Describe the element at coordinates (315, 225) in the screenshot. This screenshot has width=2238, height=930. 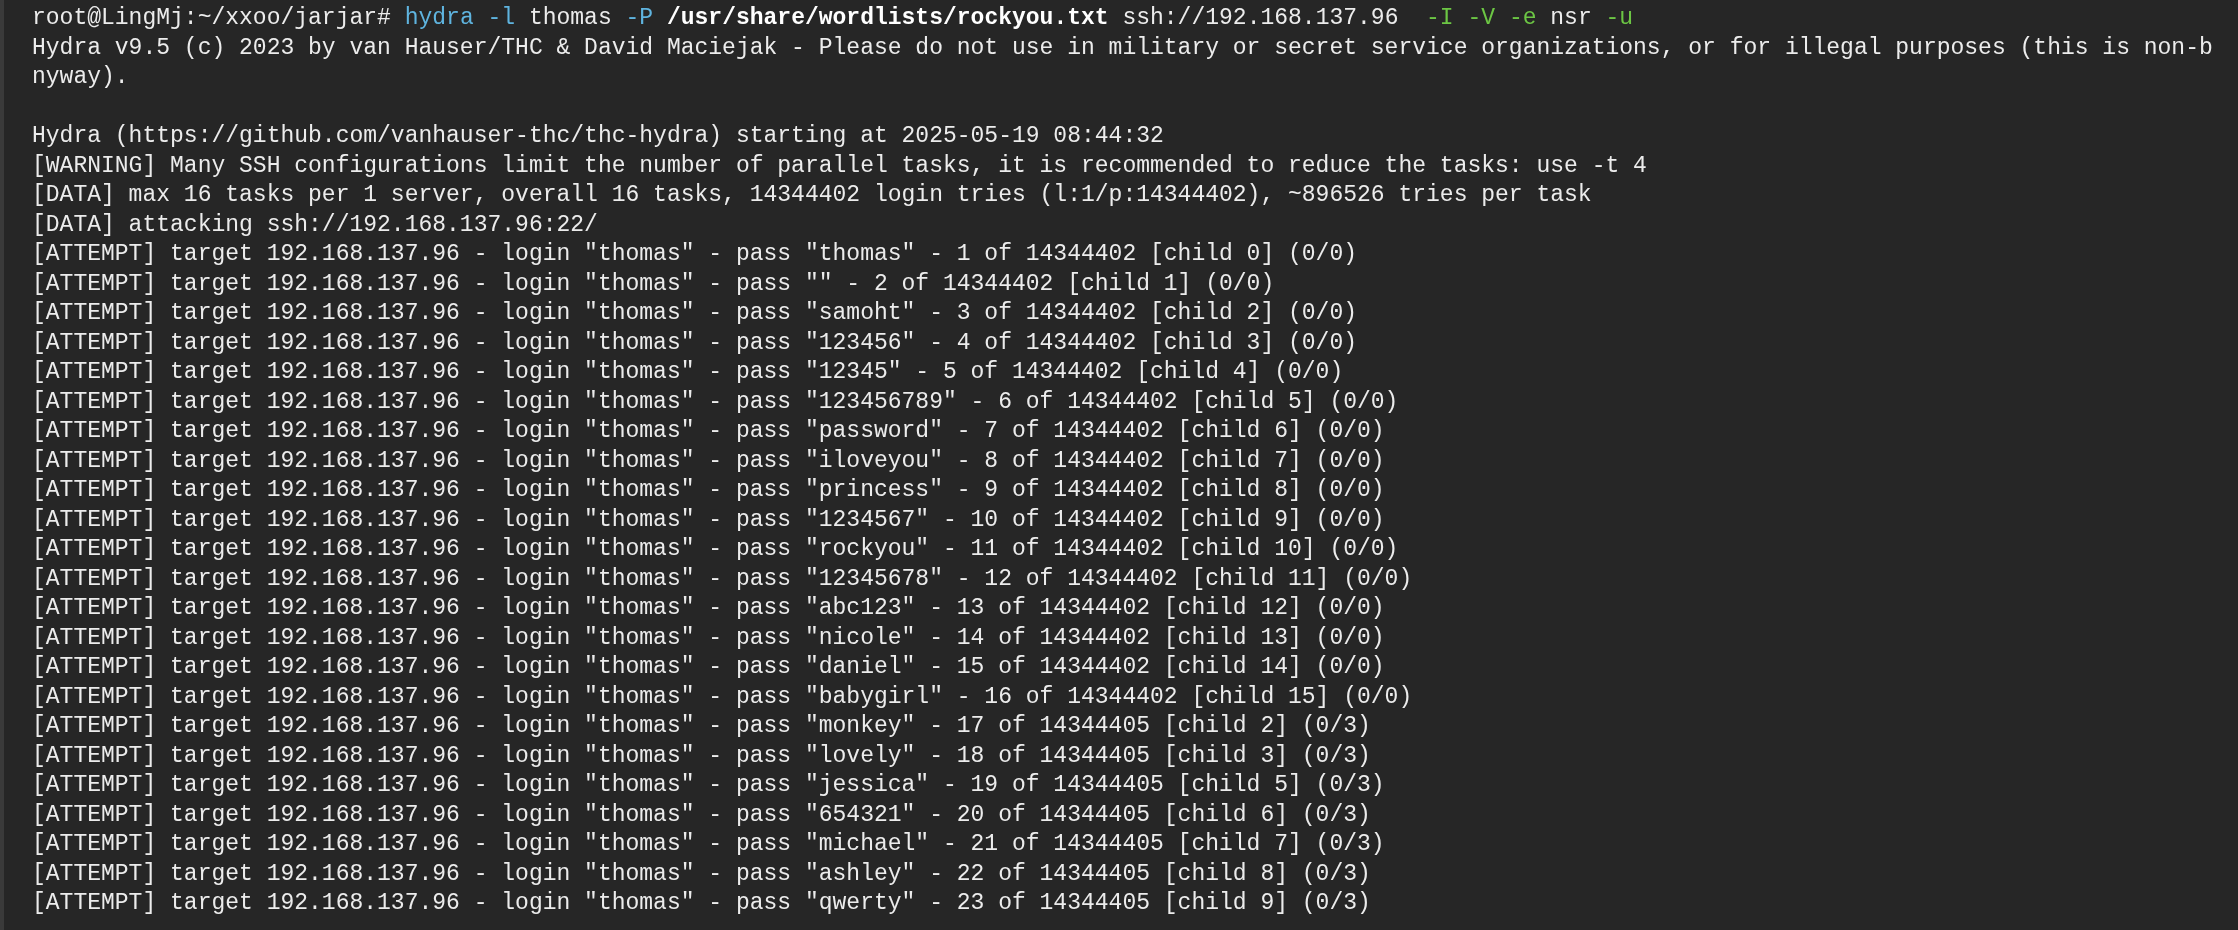
I see `terminal-line: [DATA] attacking ssh://192.168.137.96:22/` at that location.